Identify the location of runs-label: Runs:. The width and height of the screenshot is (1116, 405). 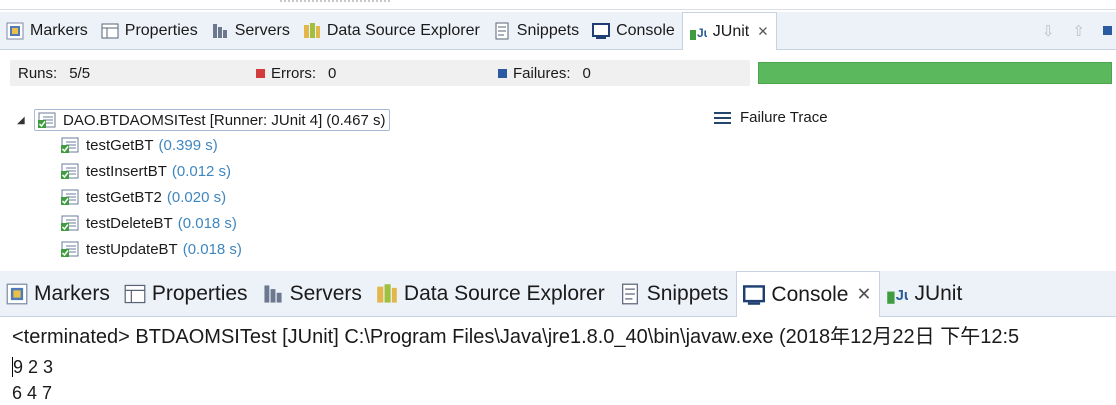
(38, 73).